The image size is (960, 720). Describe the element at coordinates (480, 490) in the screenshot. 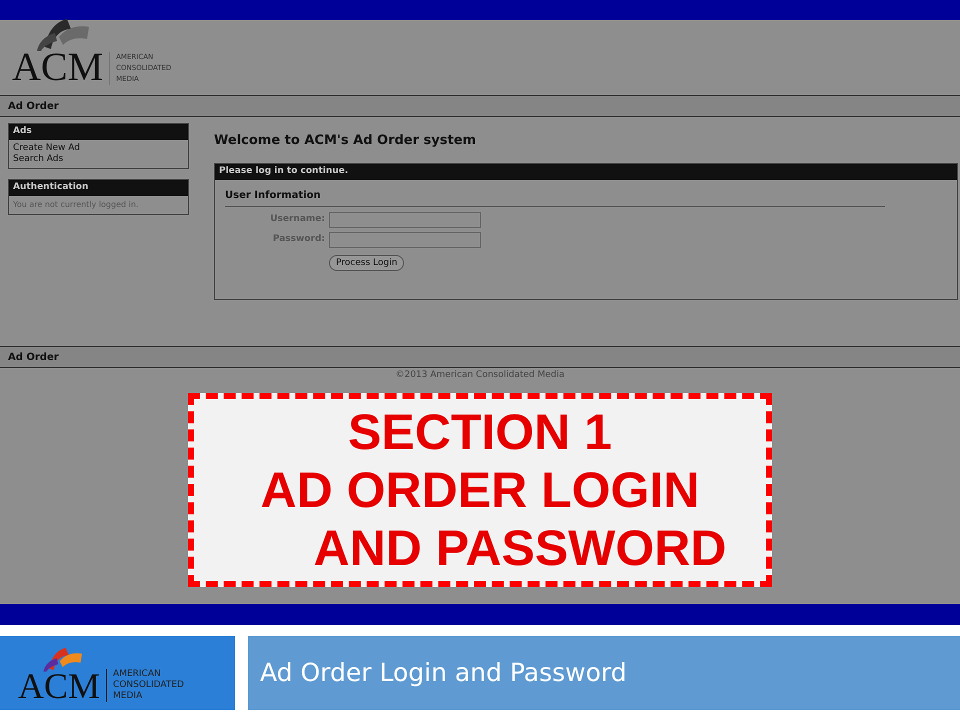

I see `stamp-text: AD ORDER LOGIN` at that location.